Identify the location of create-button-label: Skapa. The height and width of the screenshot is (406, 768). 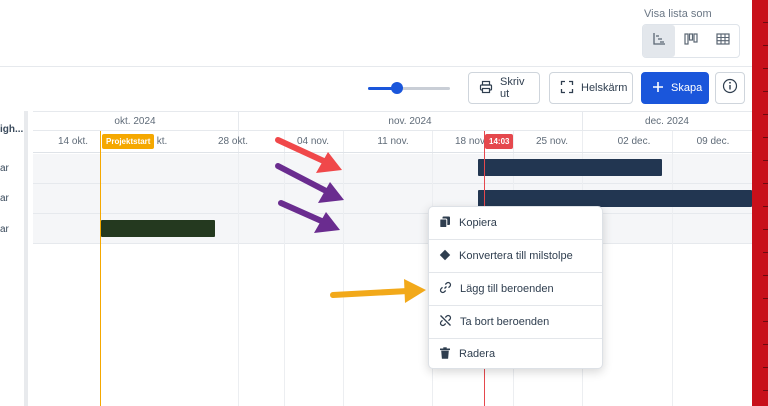
(687, 88).